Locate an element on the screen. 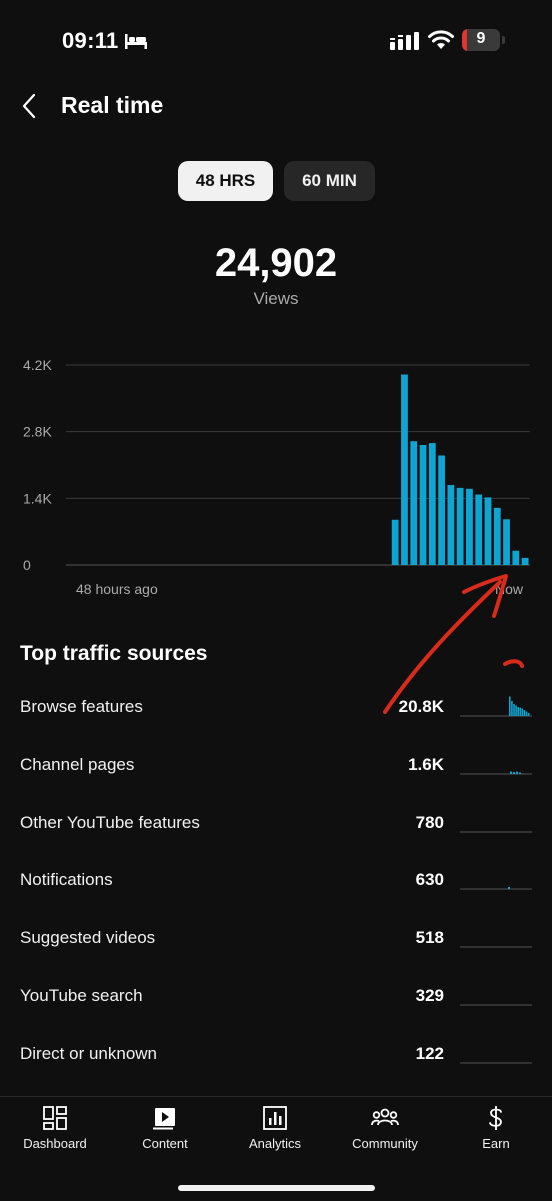 This screenshot has height=1201, width=552. y-tick-label: 2.8K is located at coordinates (37, 432).